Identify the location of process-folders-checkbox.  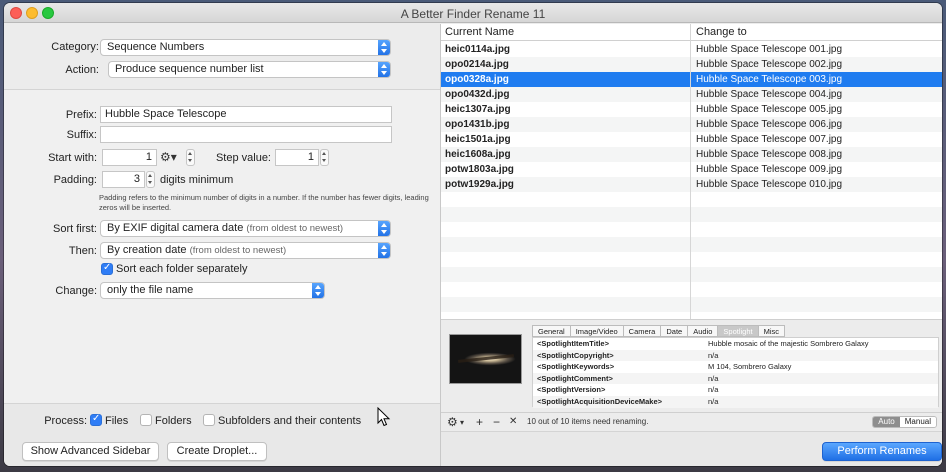
(146, 420).